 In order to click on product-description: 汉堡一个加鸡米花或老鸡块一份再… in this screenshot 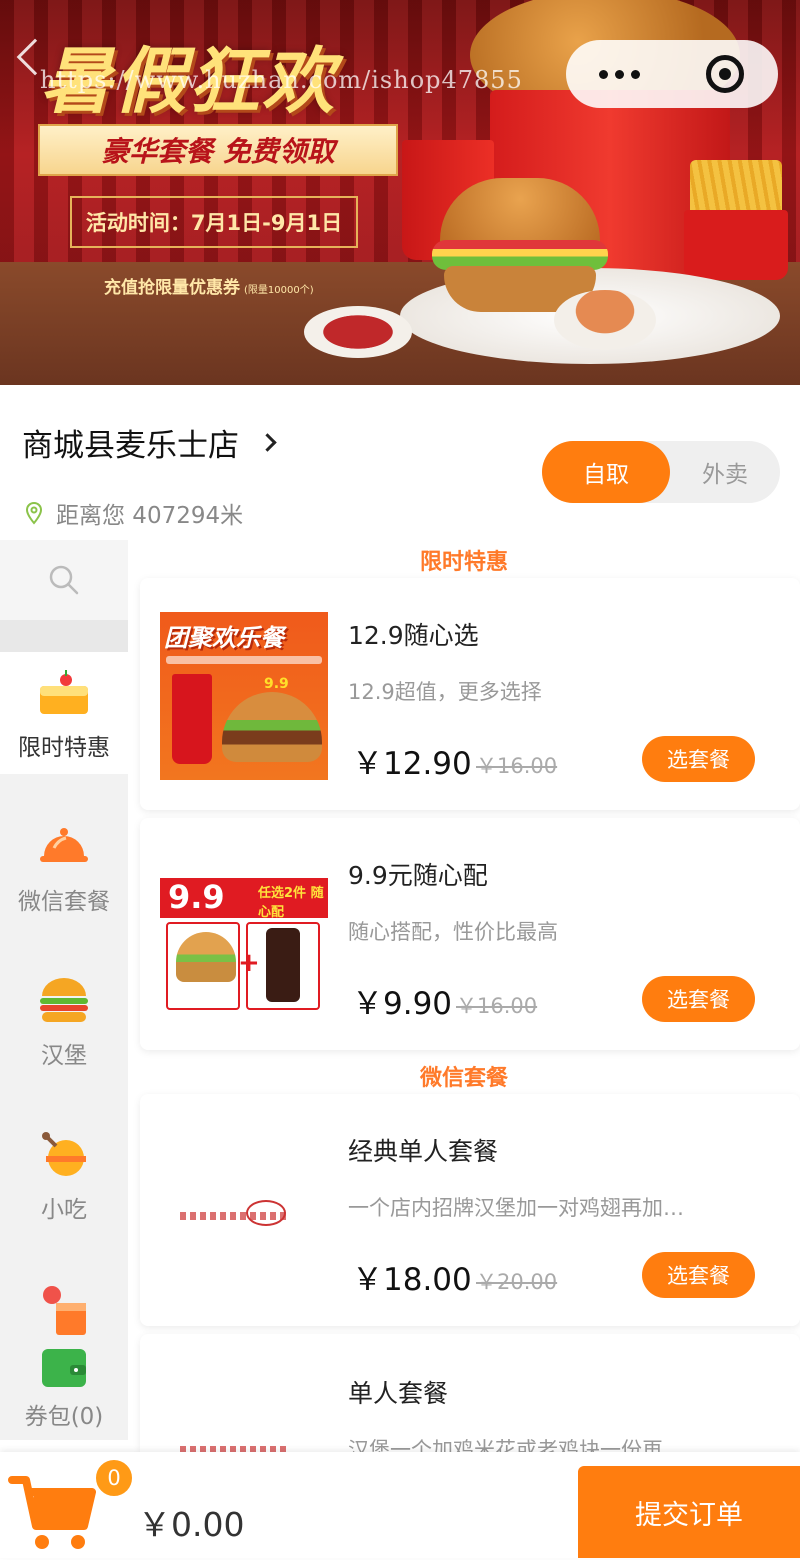, I will do `click(516, 1445)`.